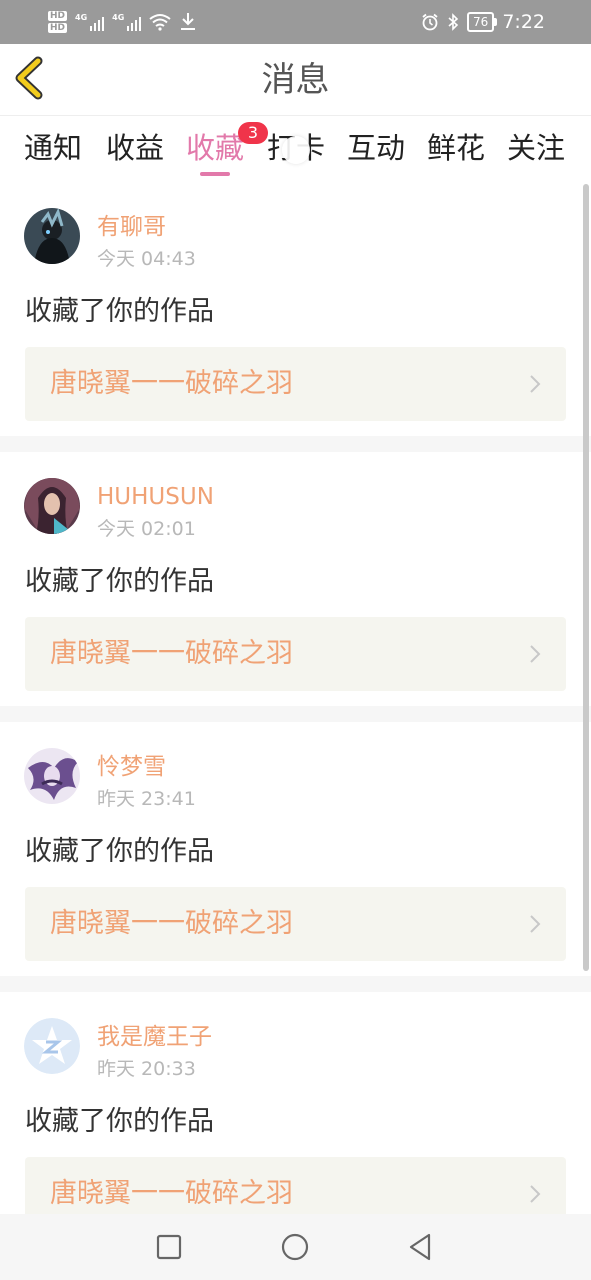 This screenshot has width=591, height=1280. What do you see at coordinates (154, 1037) in the screenshot?
I see `username: 我是魔王子` at bounding box center [154, 1037].